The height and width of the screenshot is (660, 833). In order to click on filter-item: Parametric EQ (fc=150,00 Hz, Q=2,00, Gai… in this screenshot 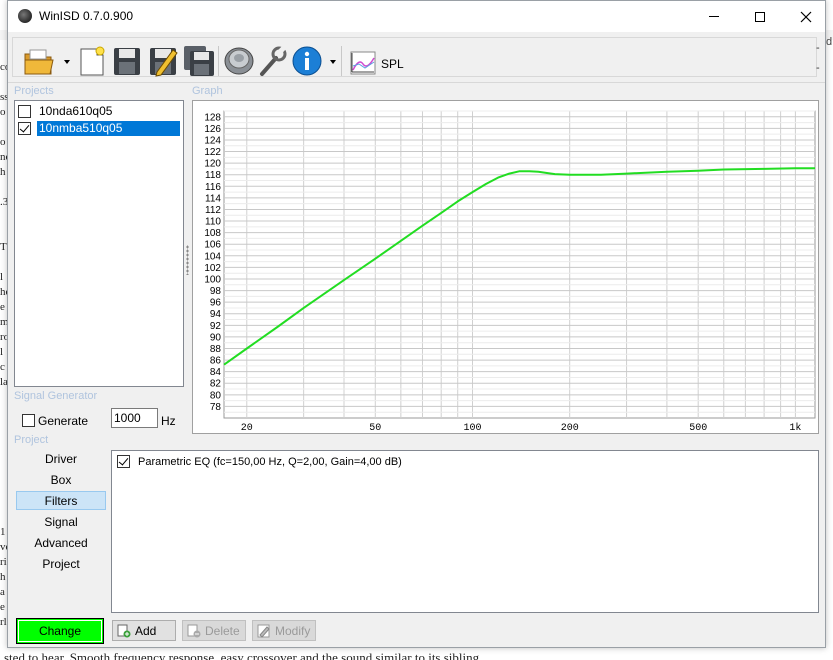, I will do `click(259, 461)`.